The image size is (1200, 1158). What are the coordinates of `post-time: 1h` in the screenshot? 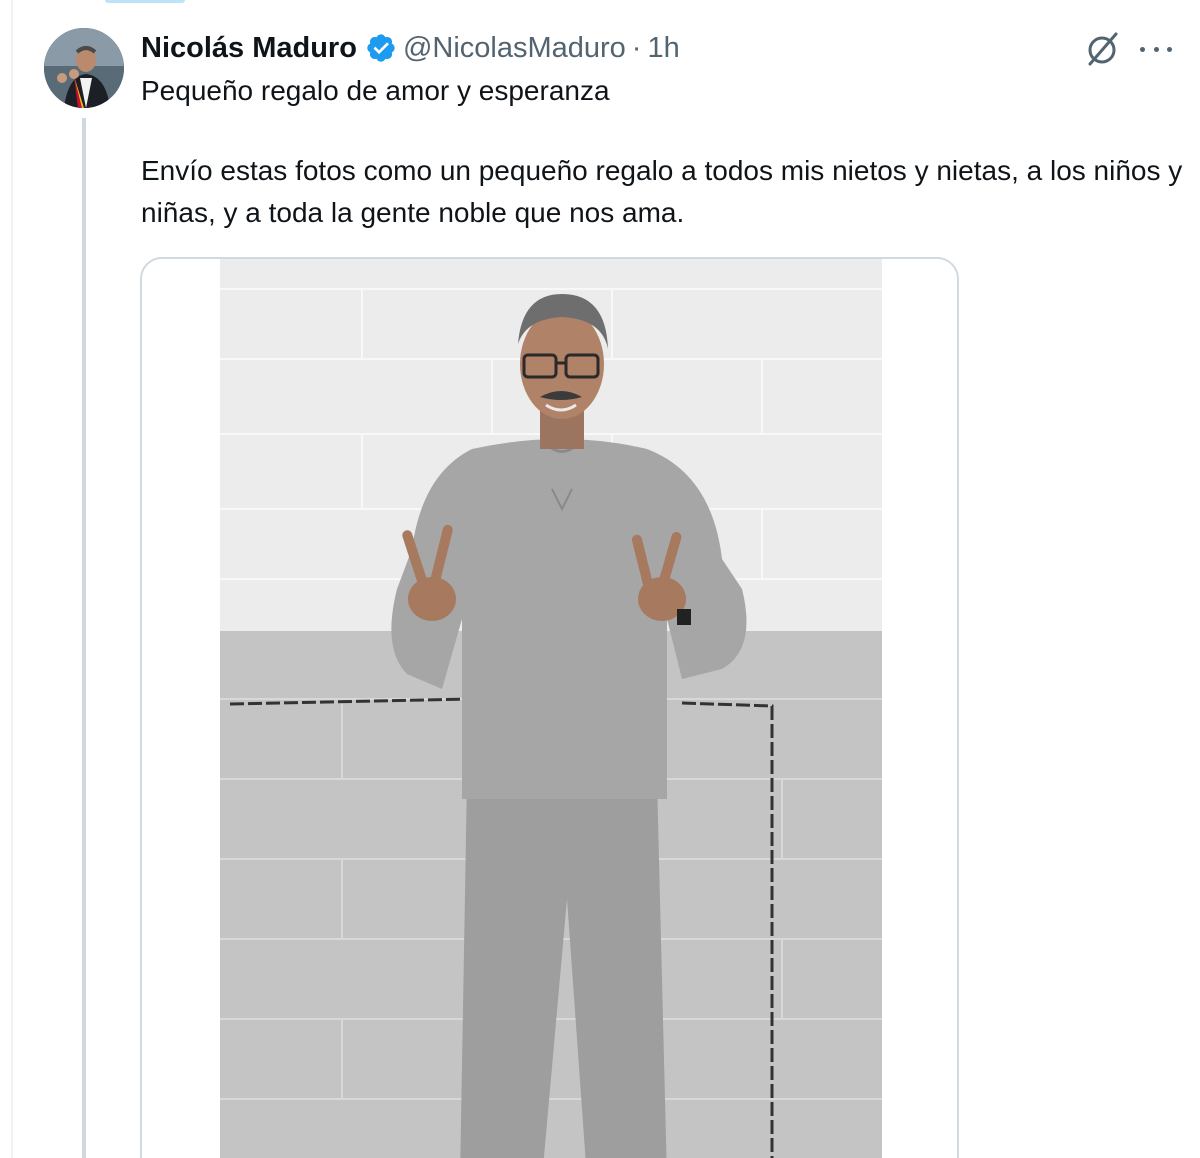 It's located at (663, 48).